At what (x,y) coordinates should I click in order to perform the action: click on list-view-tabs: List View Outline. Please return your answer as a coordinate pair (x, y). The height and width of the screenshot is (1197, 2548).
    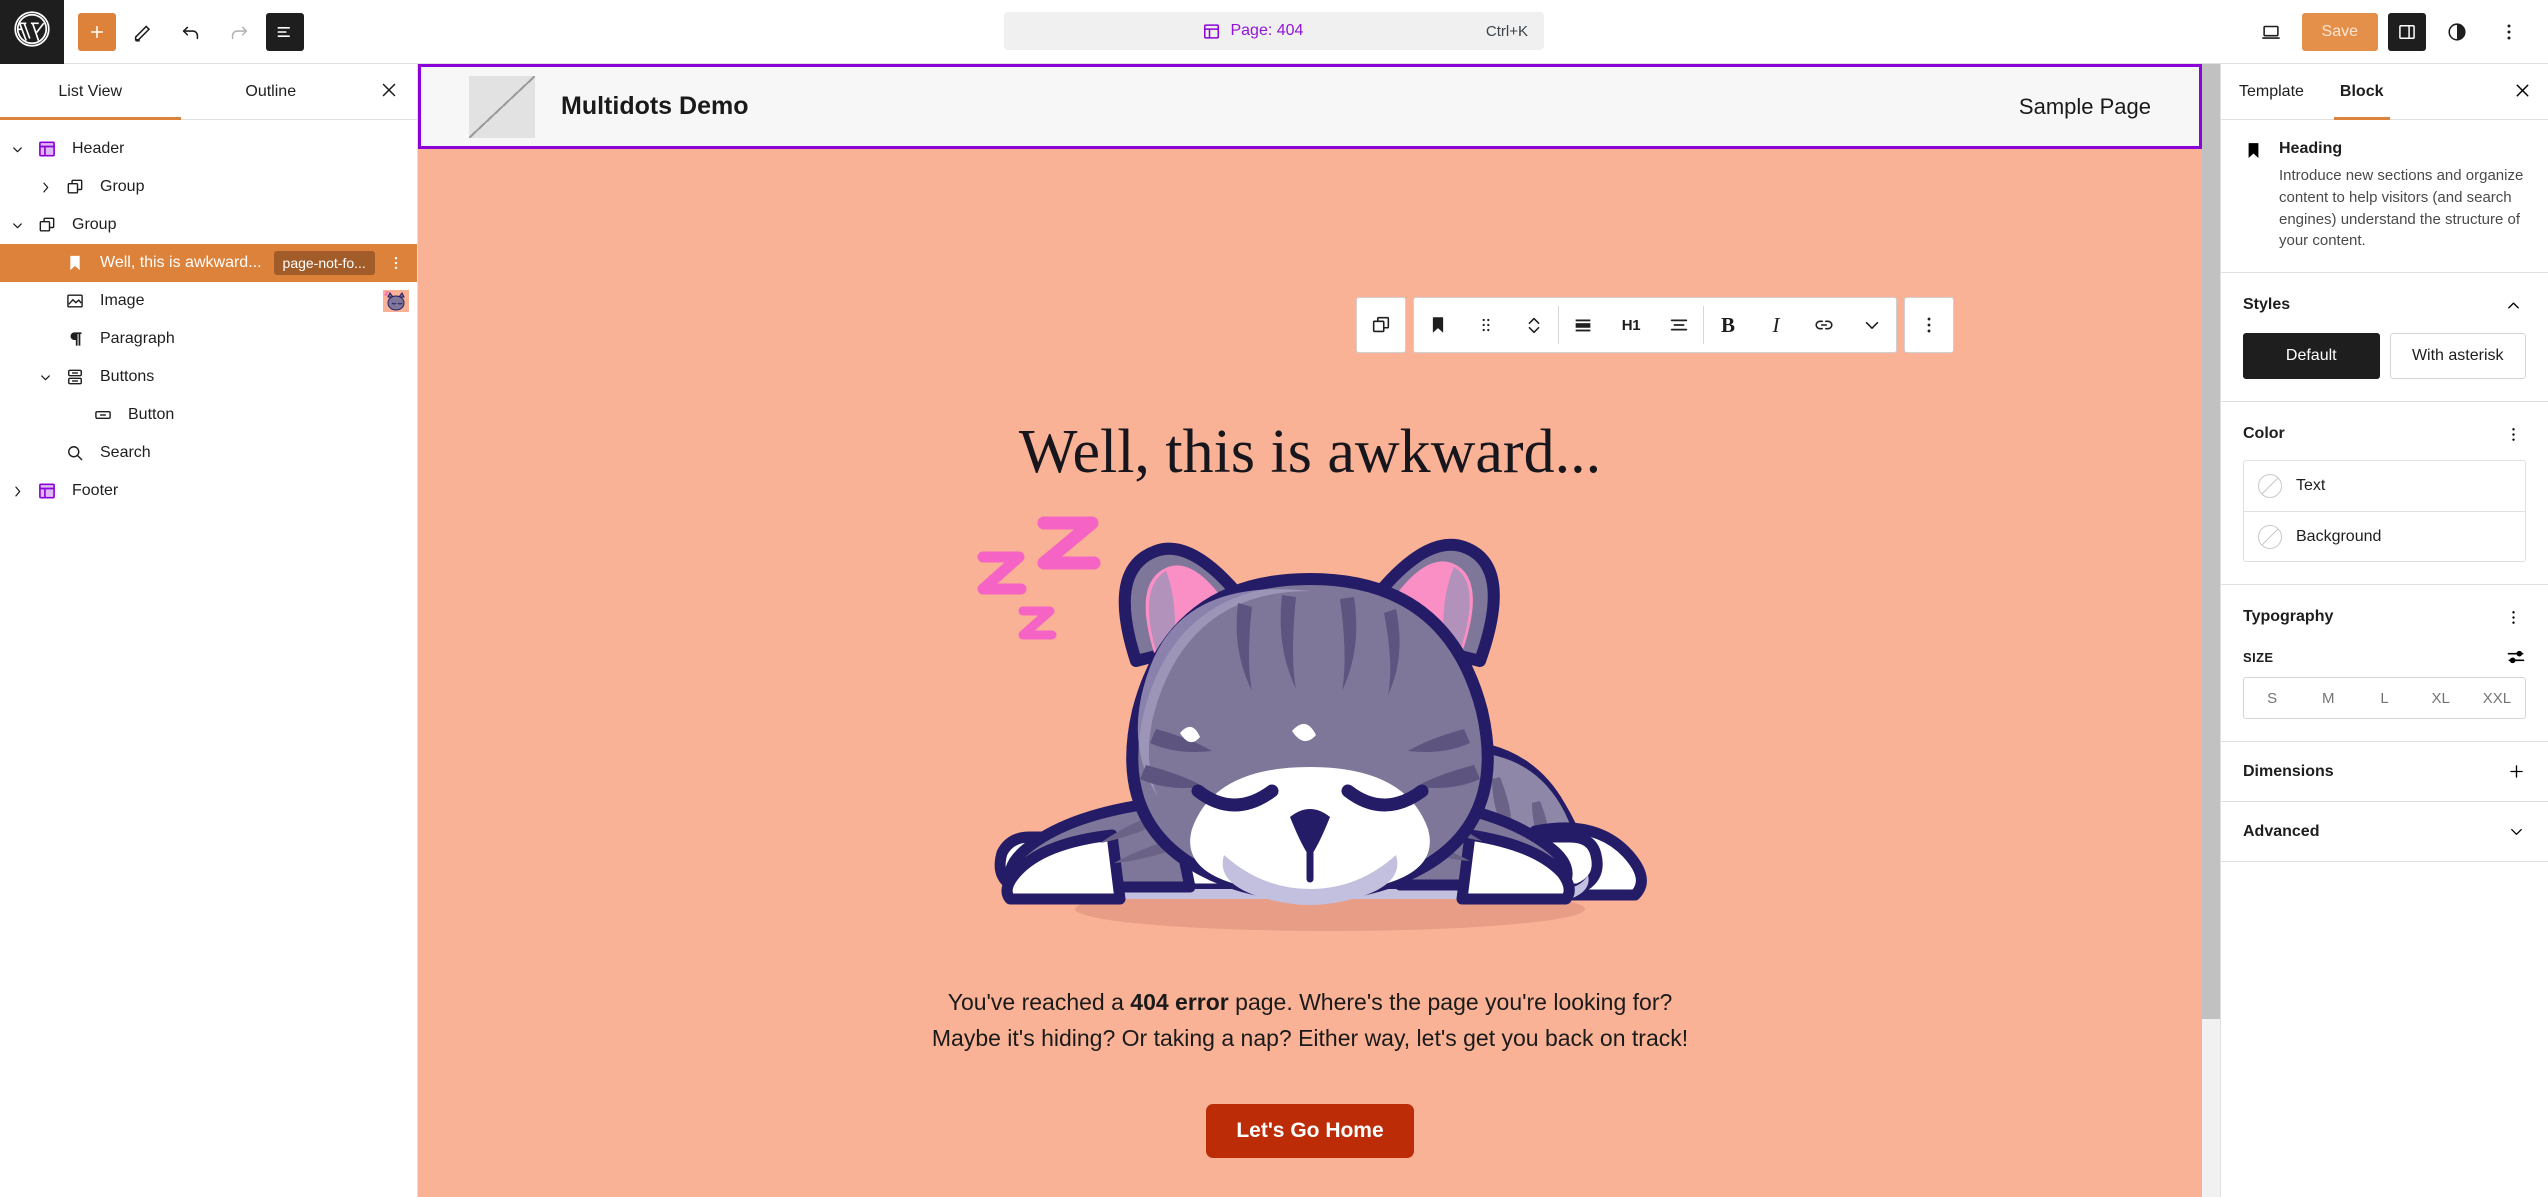
    Looking at the image, I should click on (208, 92).